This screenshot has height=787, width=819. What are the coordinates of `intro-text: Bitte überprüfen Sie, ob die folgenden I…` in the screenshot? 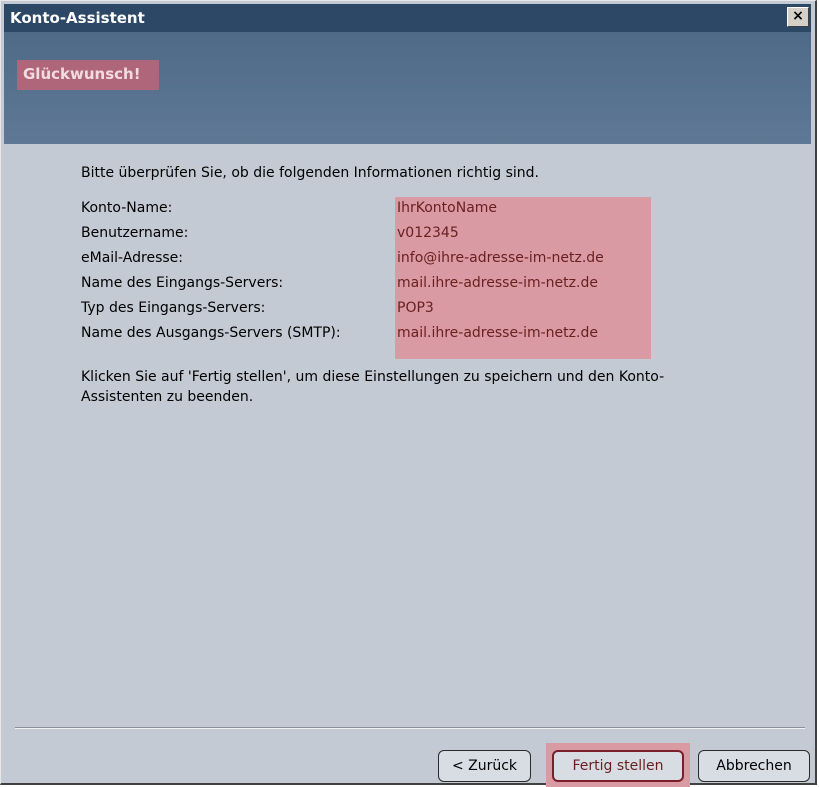 It's located at (310, 173).